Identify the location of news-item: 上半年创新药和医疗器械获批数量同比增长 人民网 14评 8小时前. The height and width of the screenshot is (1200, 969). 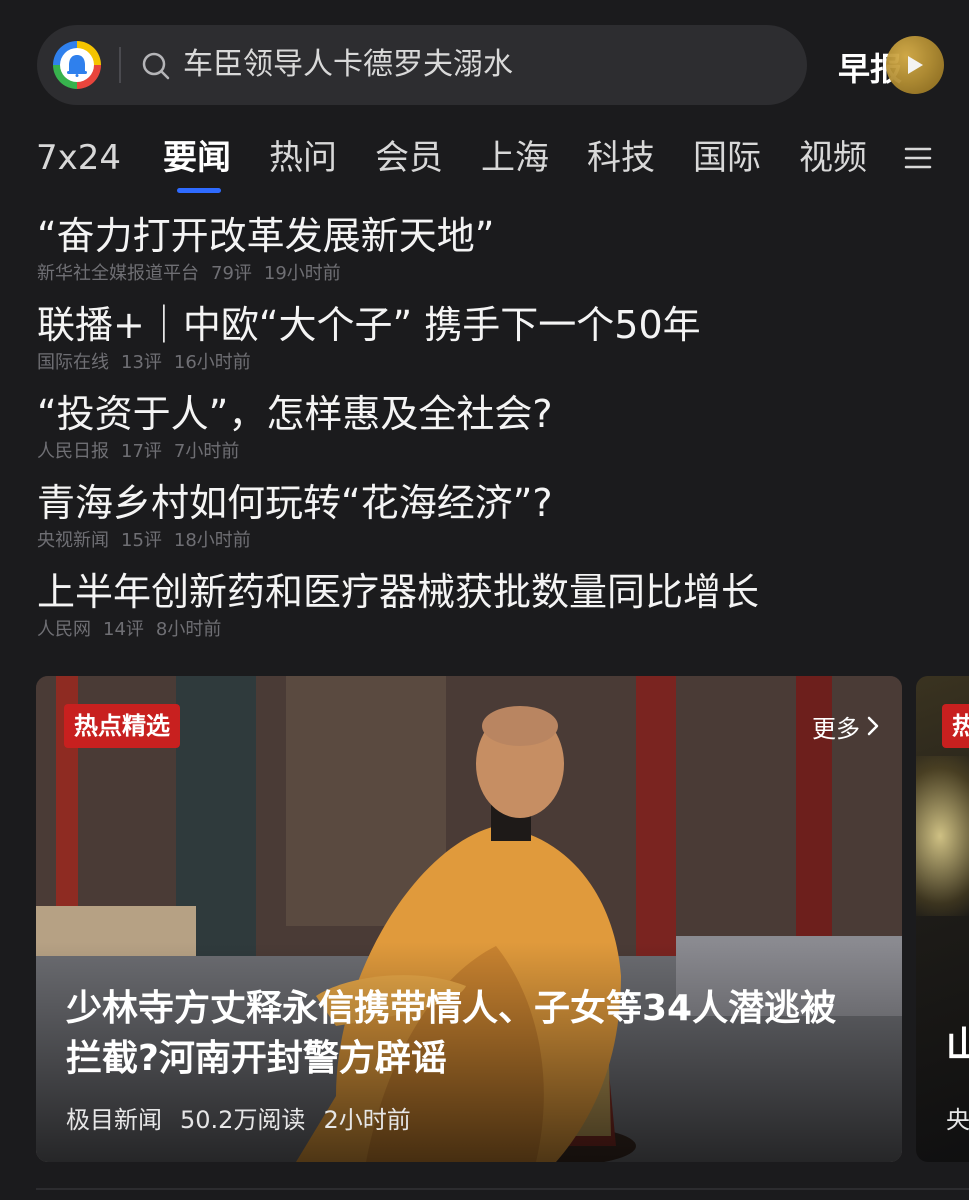
(487, 610).